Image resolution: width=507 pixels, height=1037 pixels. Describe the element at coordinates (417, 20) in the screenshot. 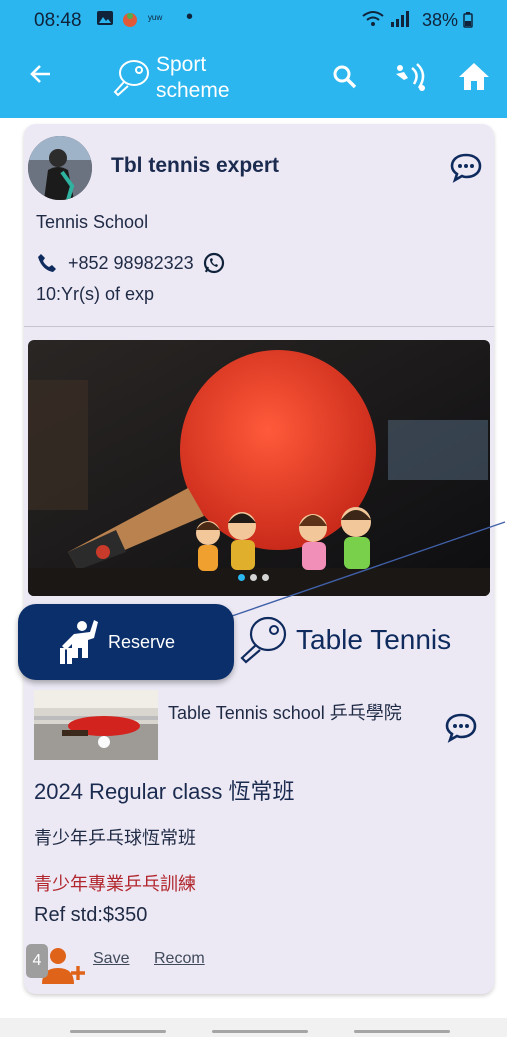

I see `status-right: 38%` at that location.